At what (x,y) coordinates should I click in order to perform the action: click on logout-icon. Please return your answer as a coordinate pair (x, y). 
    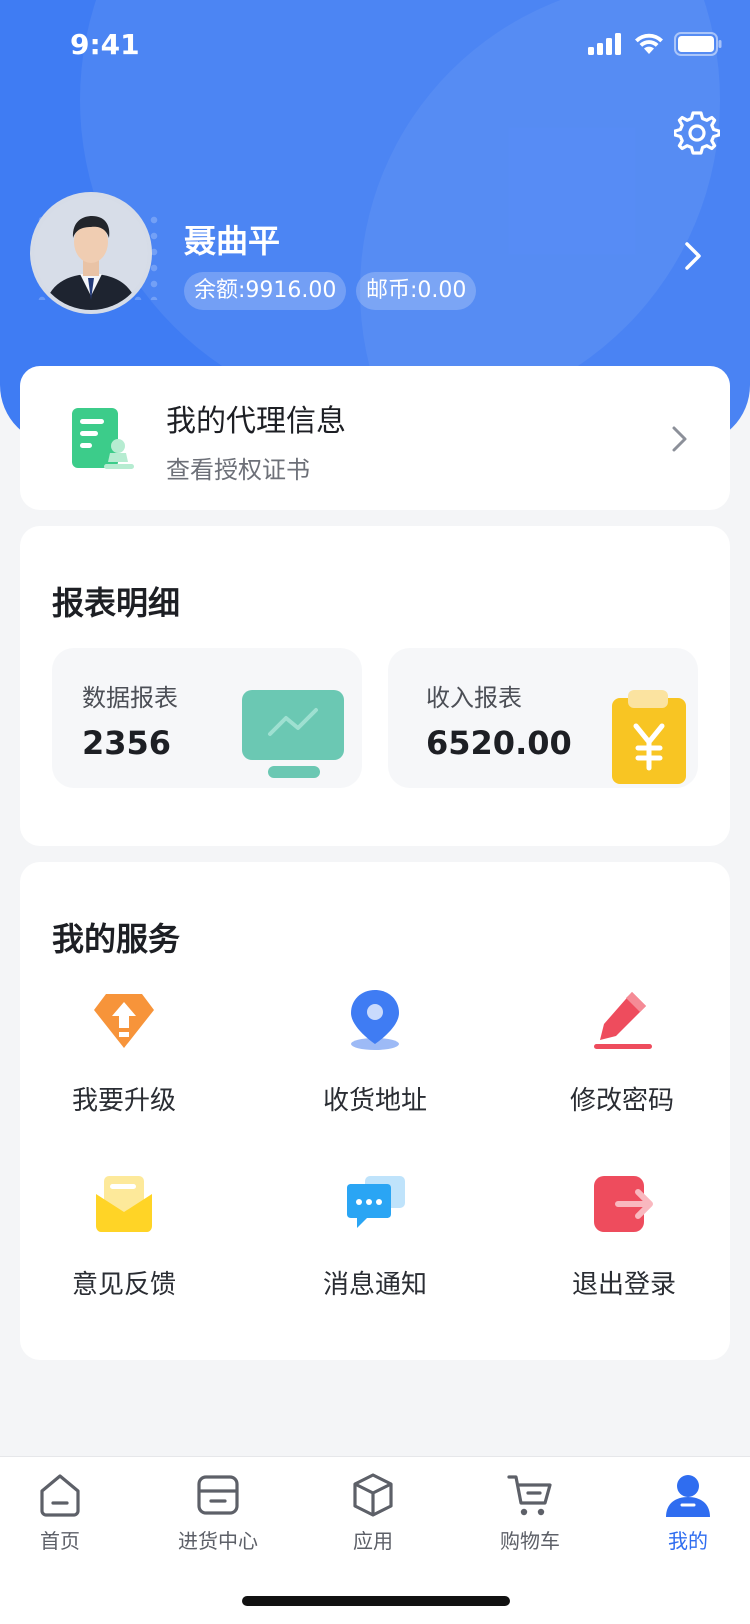
    Looking at the image, I should click on (624, 1204).